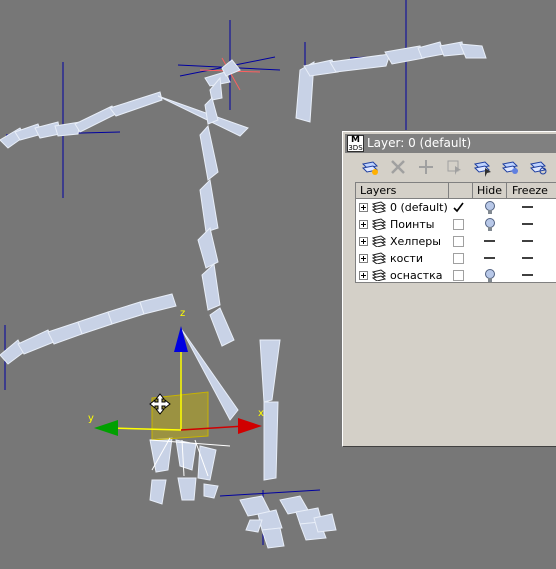  I want to click on layer-row: оснастка, so click(456, 275).